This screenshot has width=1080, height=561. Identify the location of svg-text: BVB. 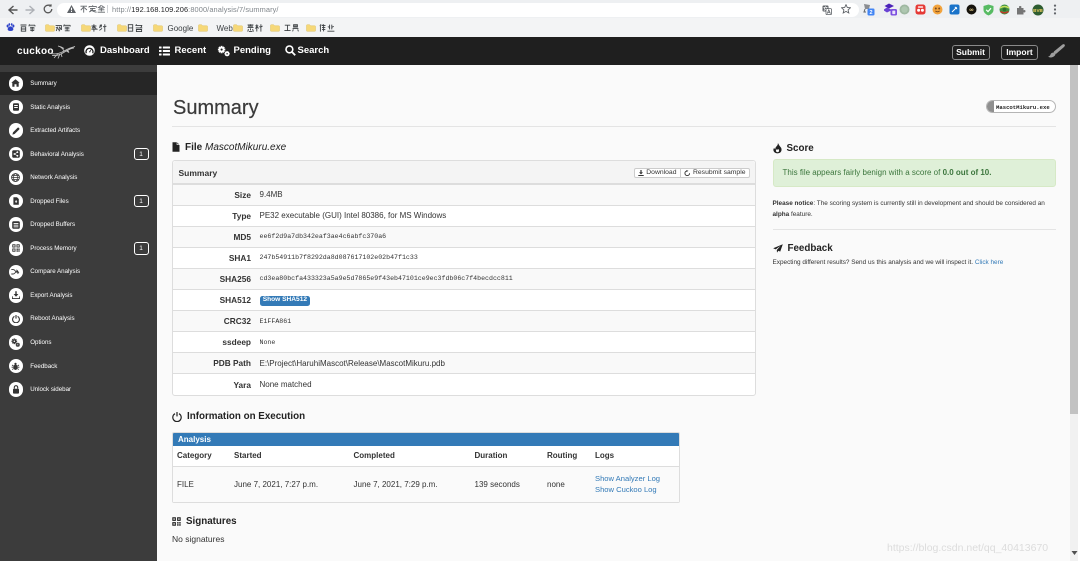
(1038, 10).